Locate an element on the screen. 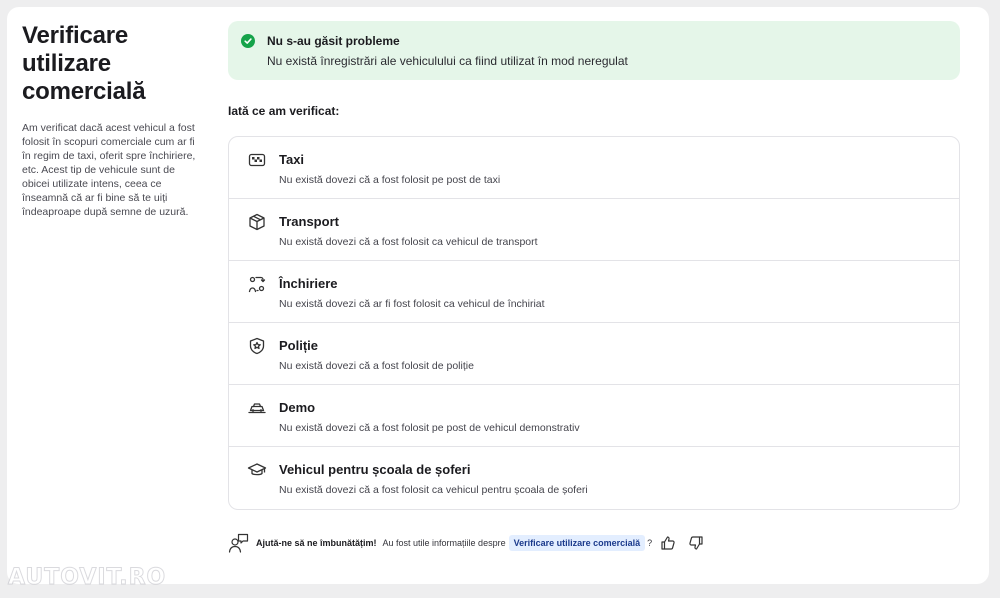 The image size is (1000, 598). thumbs-down-button is located at coordinates (696, 543).